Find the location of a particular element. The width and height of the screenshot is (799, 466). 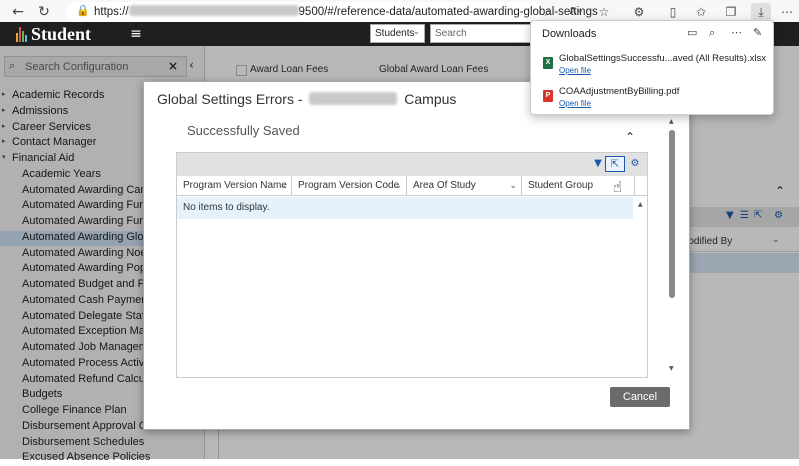

menu-icon: ≡ is located at coordinates (136, 34).